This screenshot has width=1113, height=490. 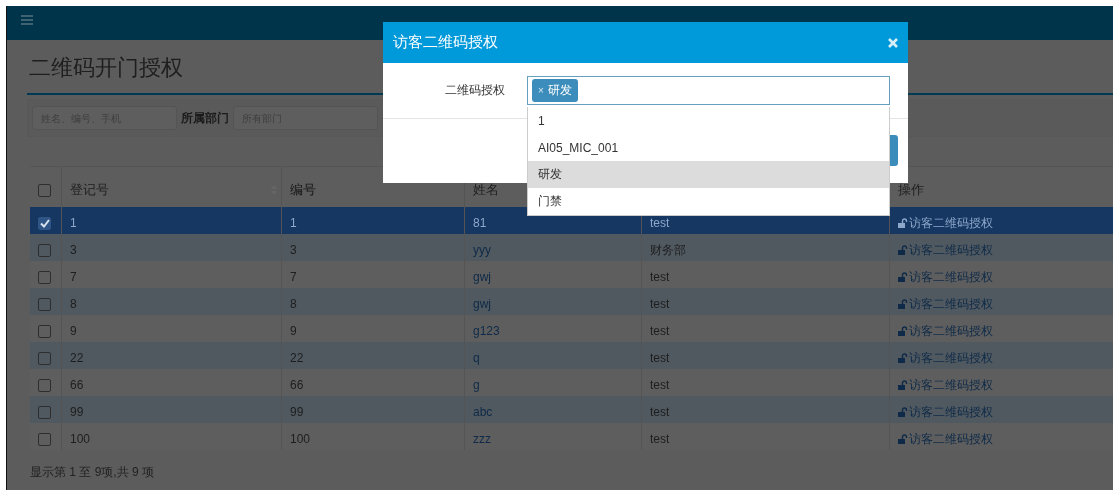 What do you see at coordinates (708, 174) in the screenshot?
I see `dropdown-option: 研发` at bounding box center [708, 174].